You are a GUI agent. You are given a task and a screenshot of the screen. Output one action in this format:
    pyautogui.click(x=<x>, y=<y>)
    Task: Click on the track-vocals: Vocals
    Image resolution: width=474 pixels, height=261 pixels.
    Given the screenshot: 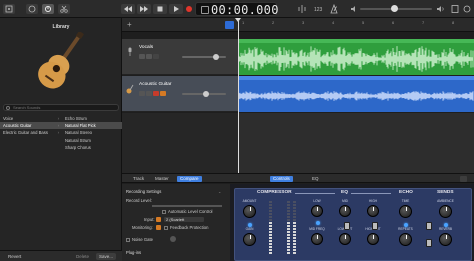 What is the action you would take?
    pyautogui.click(x=180, y=57)
    